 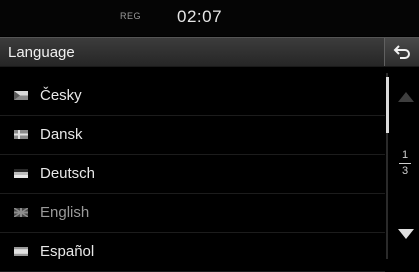 I want to click on status-bar: REG 02:07, so click(x=209, y=18).